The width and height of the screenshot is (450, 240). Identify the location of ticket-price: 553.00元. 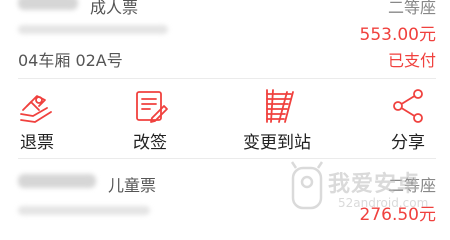
(397, 35).